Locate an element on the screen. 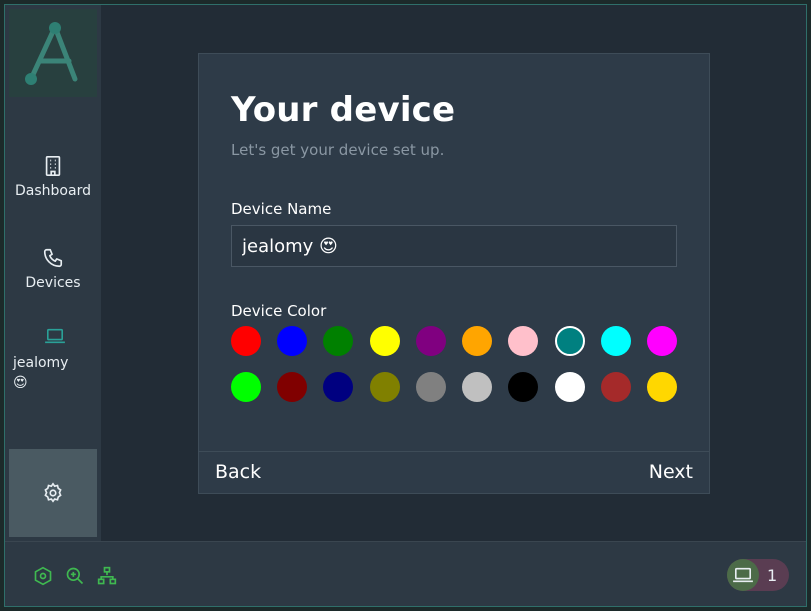  pill-laptop is located at coordinates (743, 575).